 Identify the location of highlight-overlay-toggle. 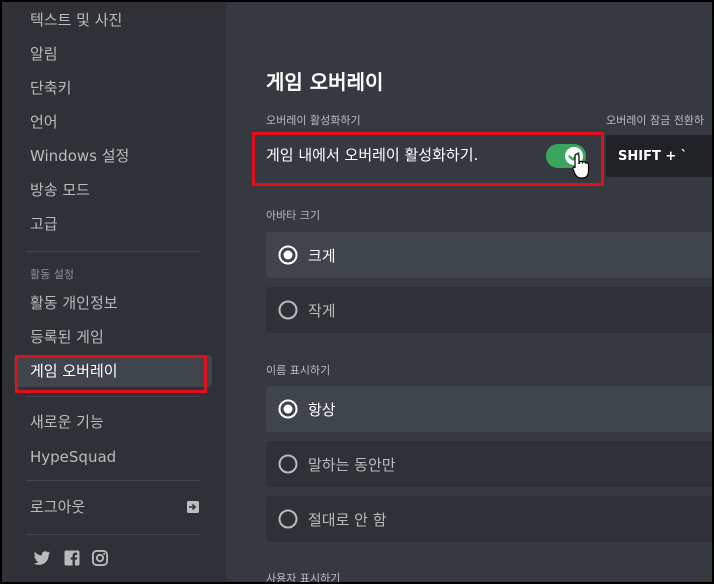
(428, 159).